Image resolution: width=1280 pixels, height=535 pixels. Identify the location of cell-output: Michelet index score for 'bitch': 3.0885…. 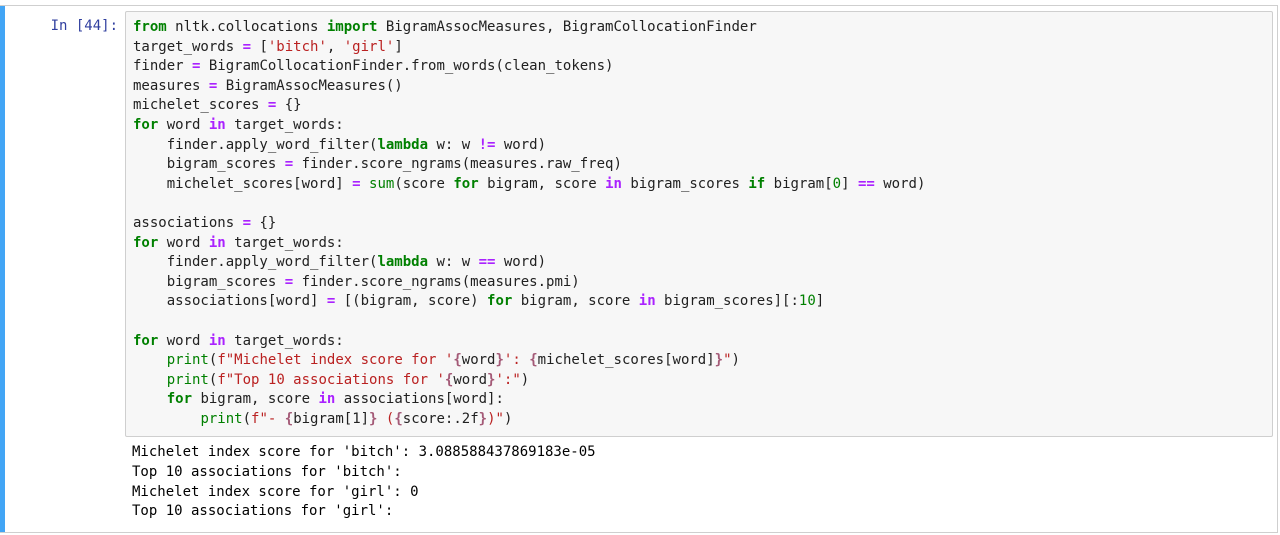
(364, 482).